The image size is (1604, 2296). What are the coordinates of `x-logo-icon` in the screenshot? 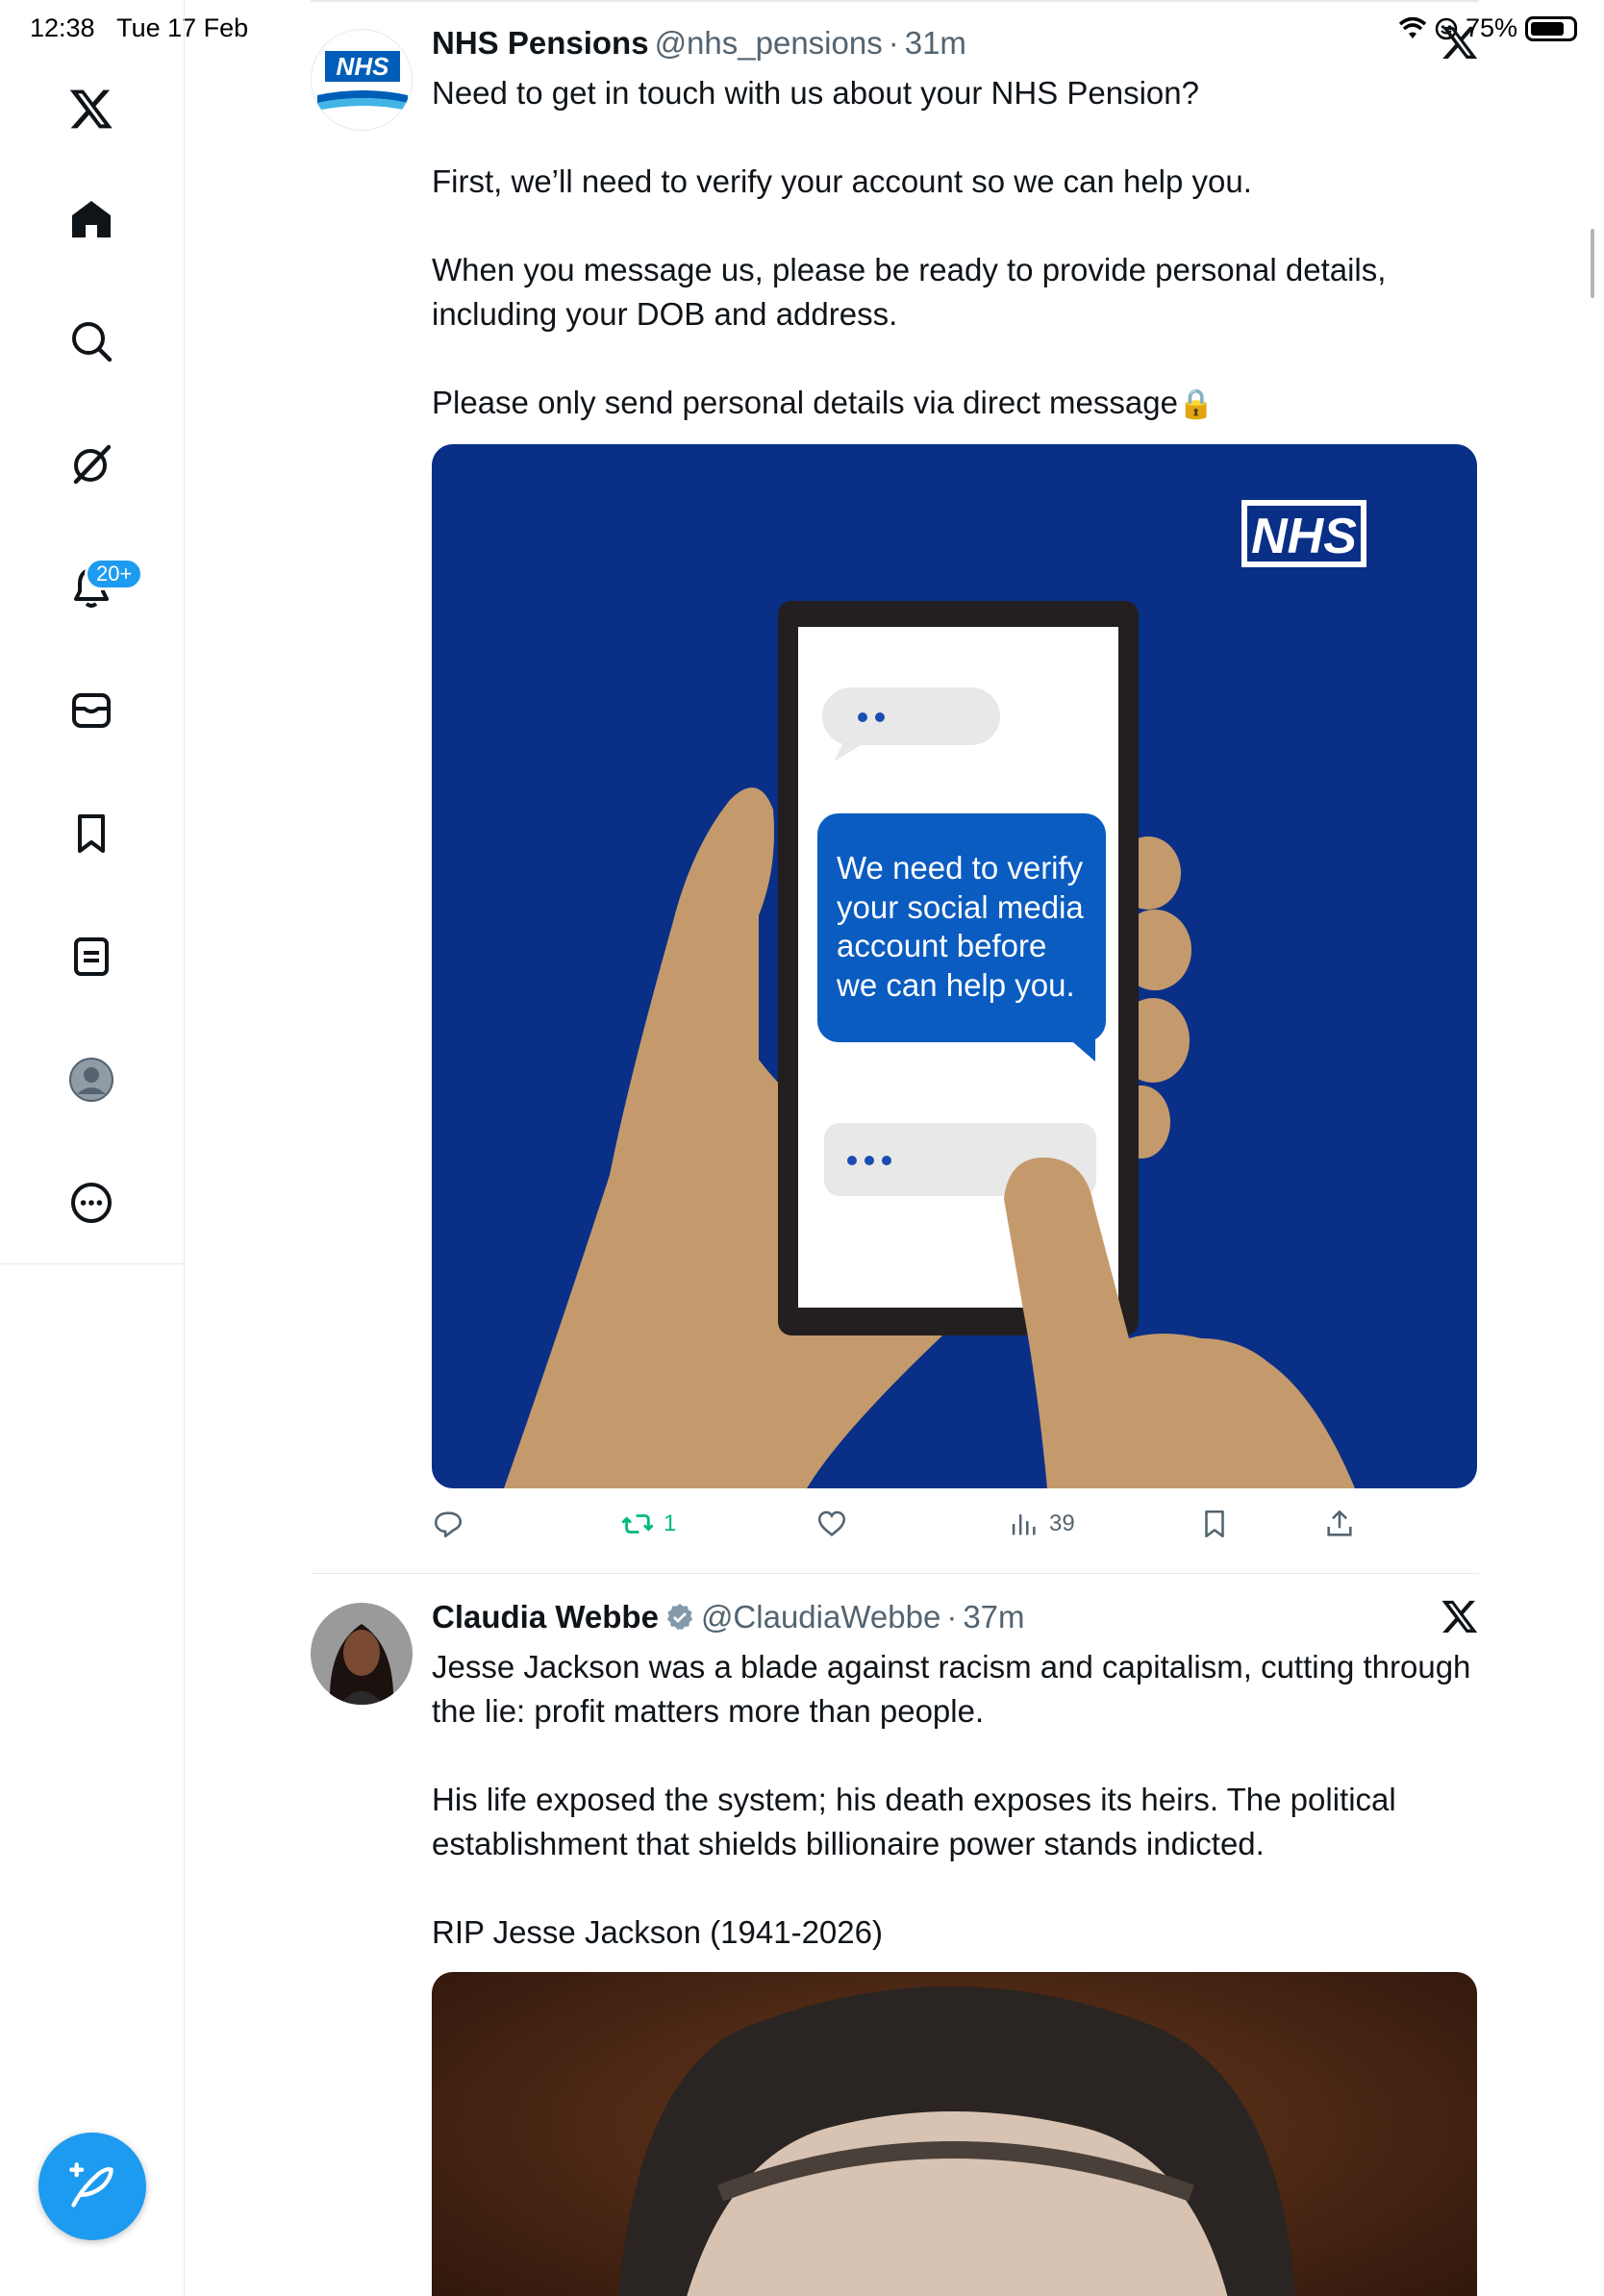 It's located at (91, 109).